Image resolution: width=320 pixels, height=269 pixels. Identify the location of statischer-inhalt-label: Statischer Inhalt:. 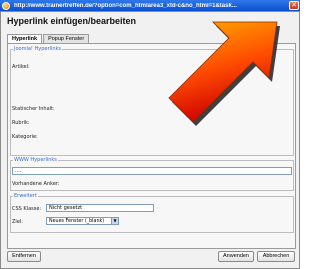
(33, 109).